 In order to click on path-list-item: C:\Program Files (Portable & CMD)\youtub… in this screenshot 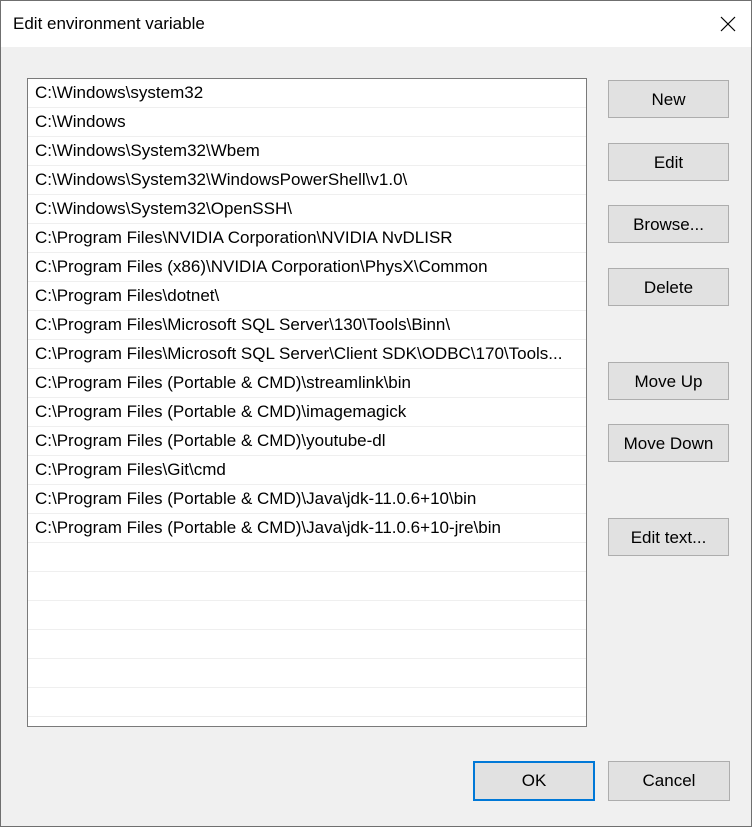, I will do `click(307, 441)`.